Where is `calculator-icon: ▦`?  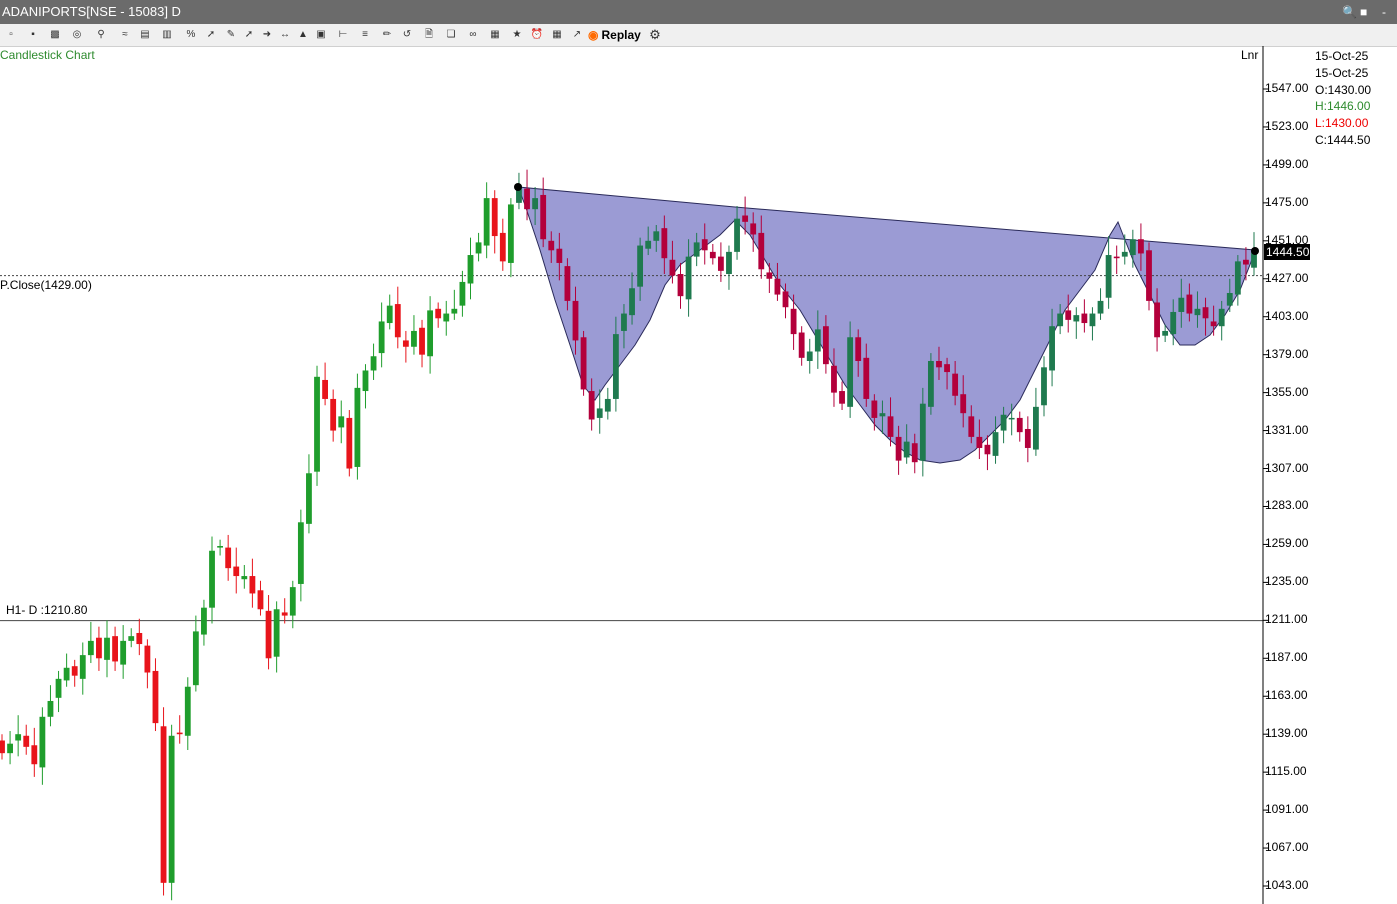
calculator-icon: ▦ is located at coordinates (557, 35).